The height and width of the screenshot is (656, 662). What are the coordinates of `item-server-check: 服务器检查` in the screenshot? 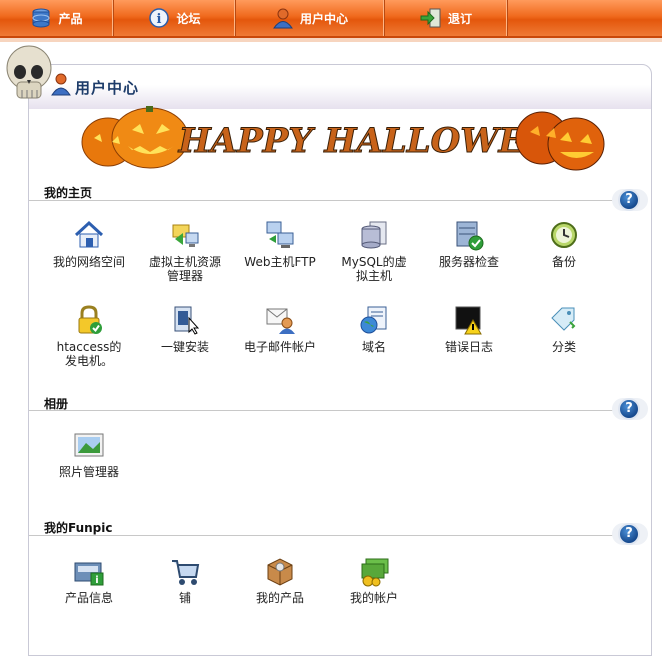 It's located at (469, 244).